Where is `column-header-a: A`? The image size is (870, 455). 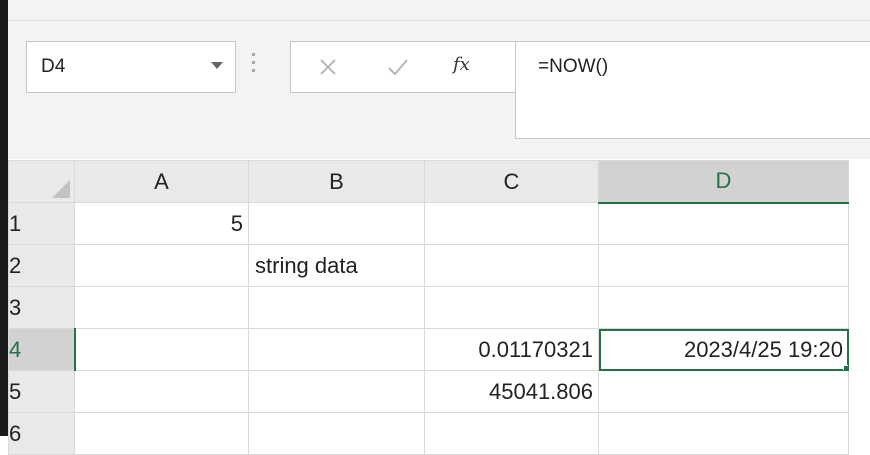 column-header-a: A is located at coordinates (161, 181).